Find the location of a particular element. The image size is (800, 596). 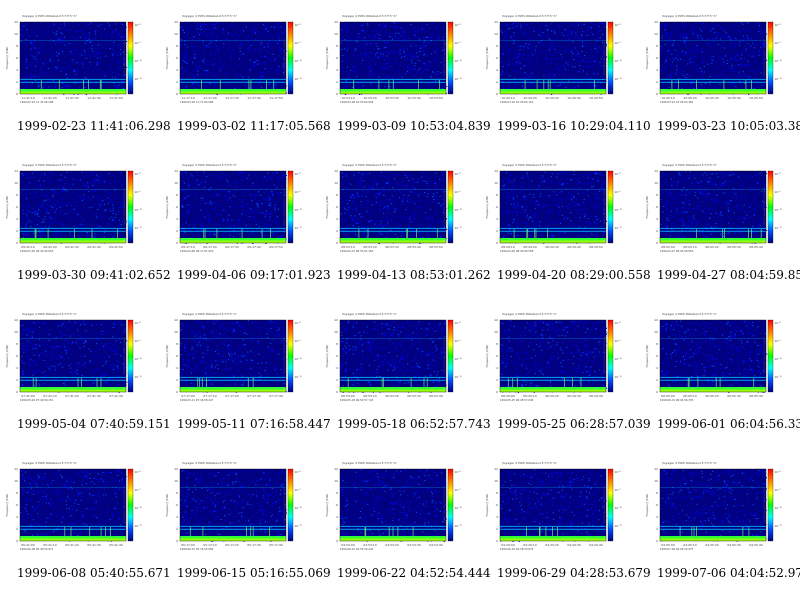

colorbar-label: relative power spectral density is located at coordinates (764, 207).